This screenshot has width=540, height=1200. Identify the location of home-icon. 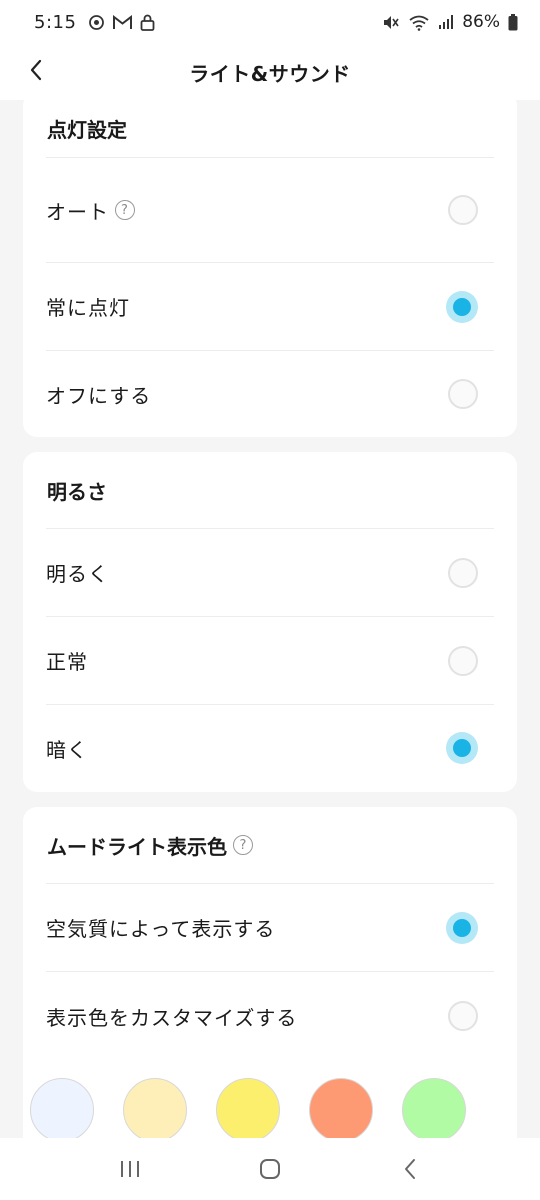
(270, 1169).